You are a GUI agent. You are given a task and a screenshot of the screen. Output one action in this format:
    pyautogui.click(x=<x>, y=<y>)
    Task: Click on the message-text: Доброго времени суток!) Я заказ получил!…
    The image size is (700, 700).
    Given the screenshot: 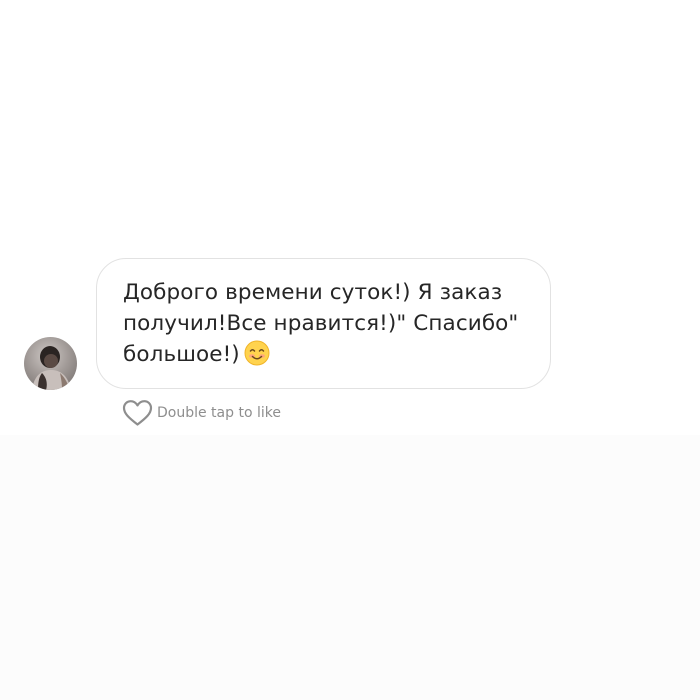 What is the action you would take?
    pyautogui.click(x=324, y=326)
    